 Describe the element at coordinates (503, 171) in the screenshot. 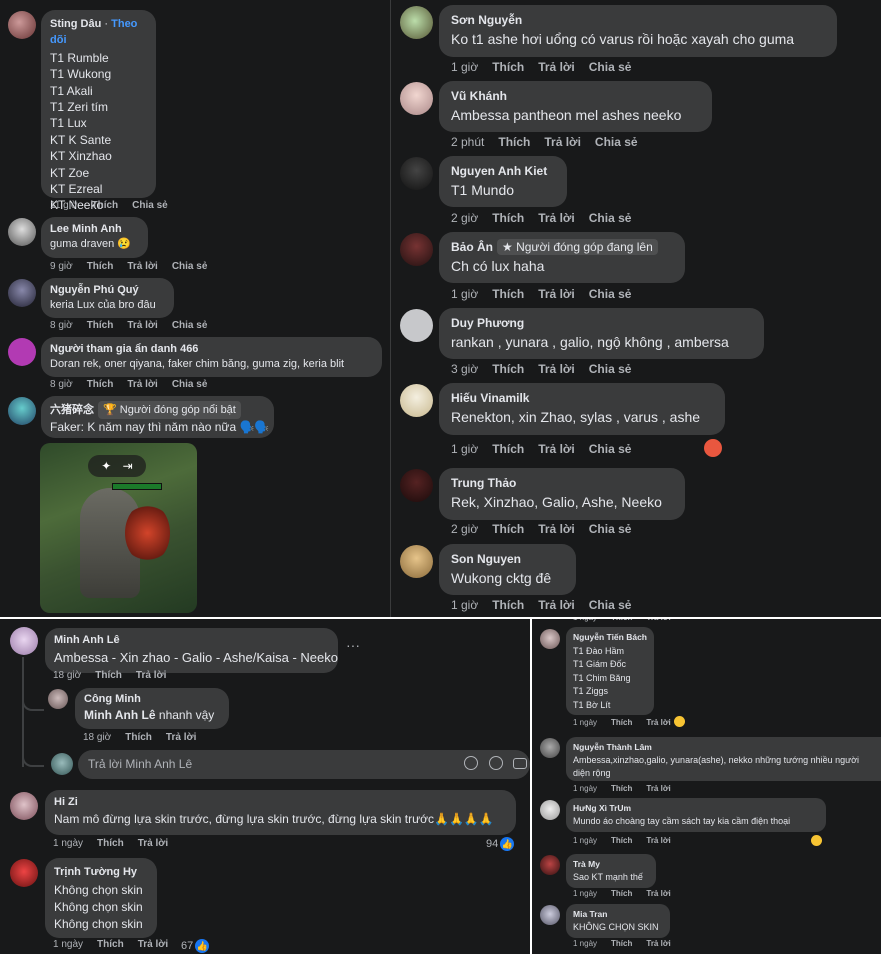

I see `comment-author: Nguyen Anh Kiet` at that location.